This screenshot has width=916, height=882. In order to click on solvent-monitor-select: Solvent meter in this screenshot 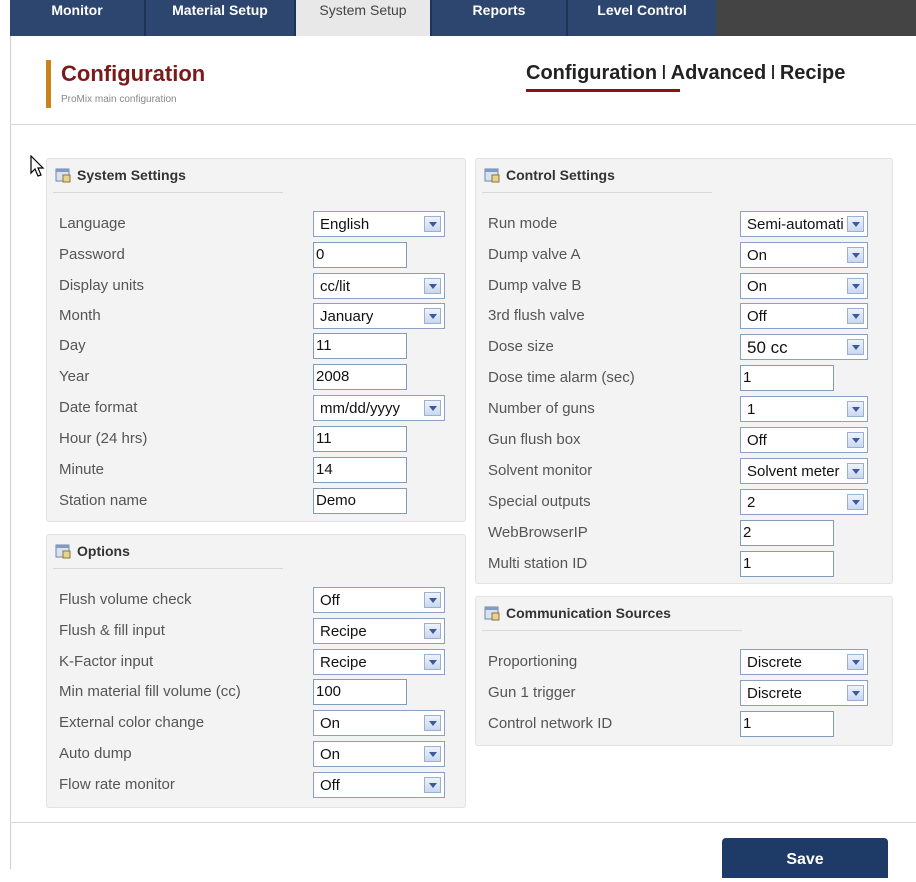, I will do `click(804, 471)`.